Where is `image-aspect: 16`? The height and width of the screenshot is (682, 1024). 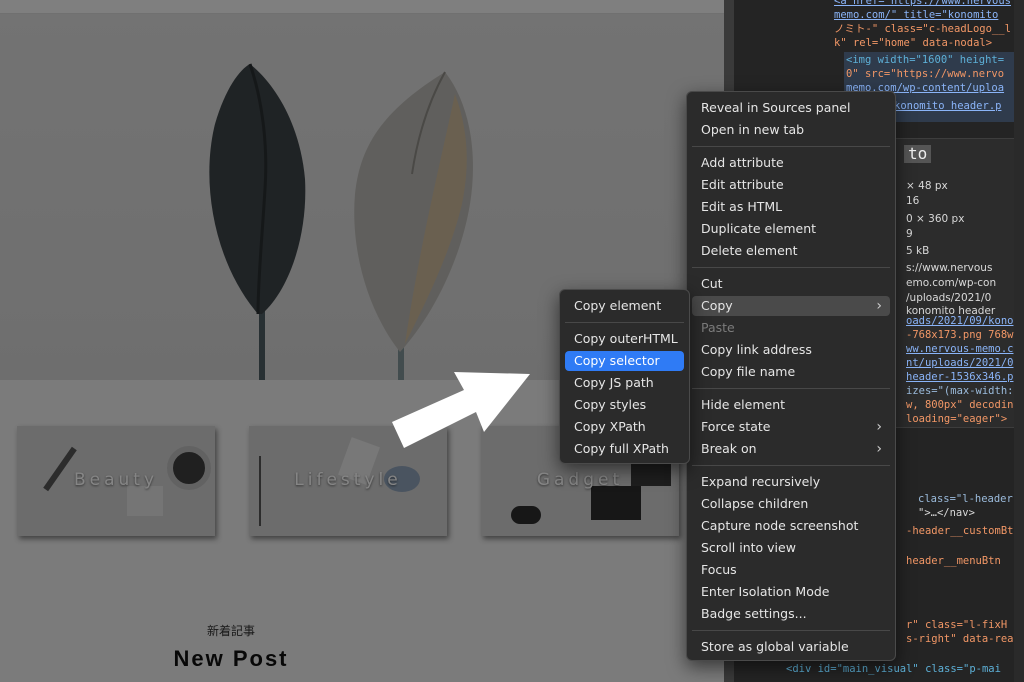 image-aspect: 16 is located at coordinates (913, 201).